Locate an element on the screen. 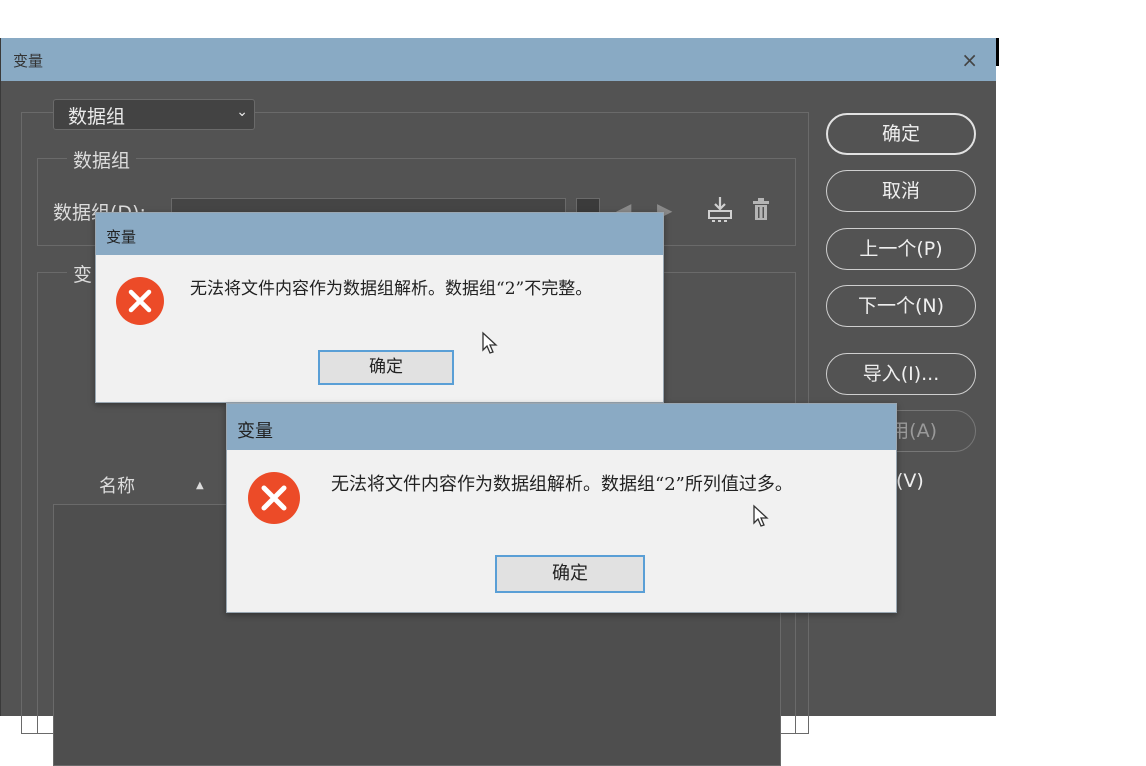 This screenshot has width=1146, height=766. next-button: 下一个(N) is located at coordinates (901, 306).